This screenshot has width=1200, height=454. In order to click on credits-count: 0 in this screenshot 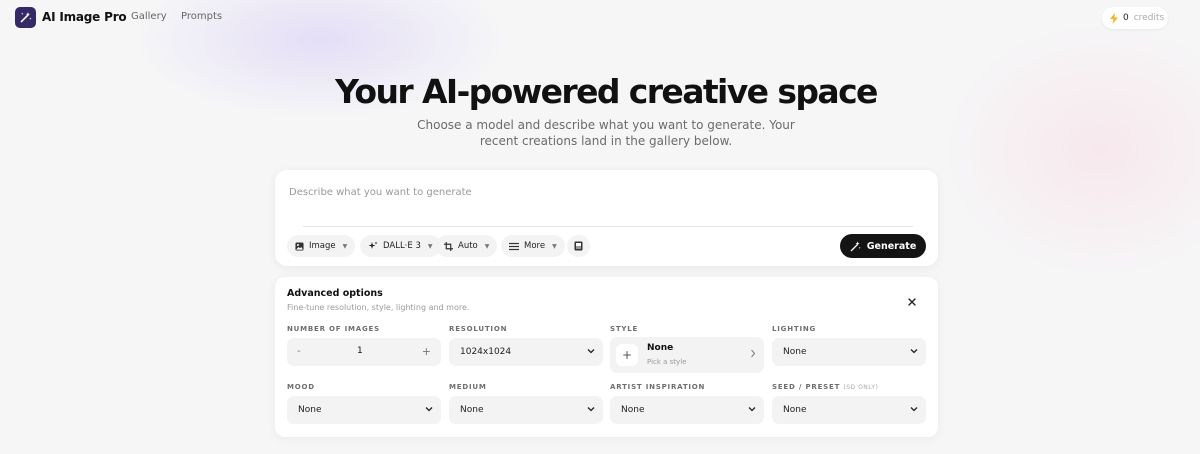, I will do `click(1126, 18)`.